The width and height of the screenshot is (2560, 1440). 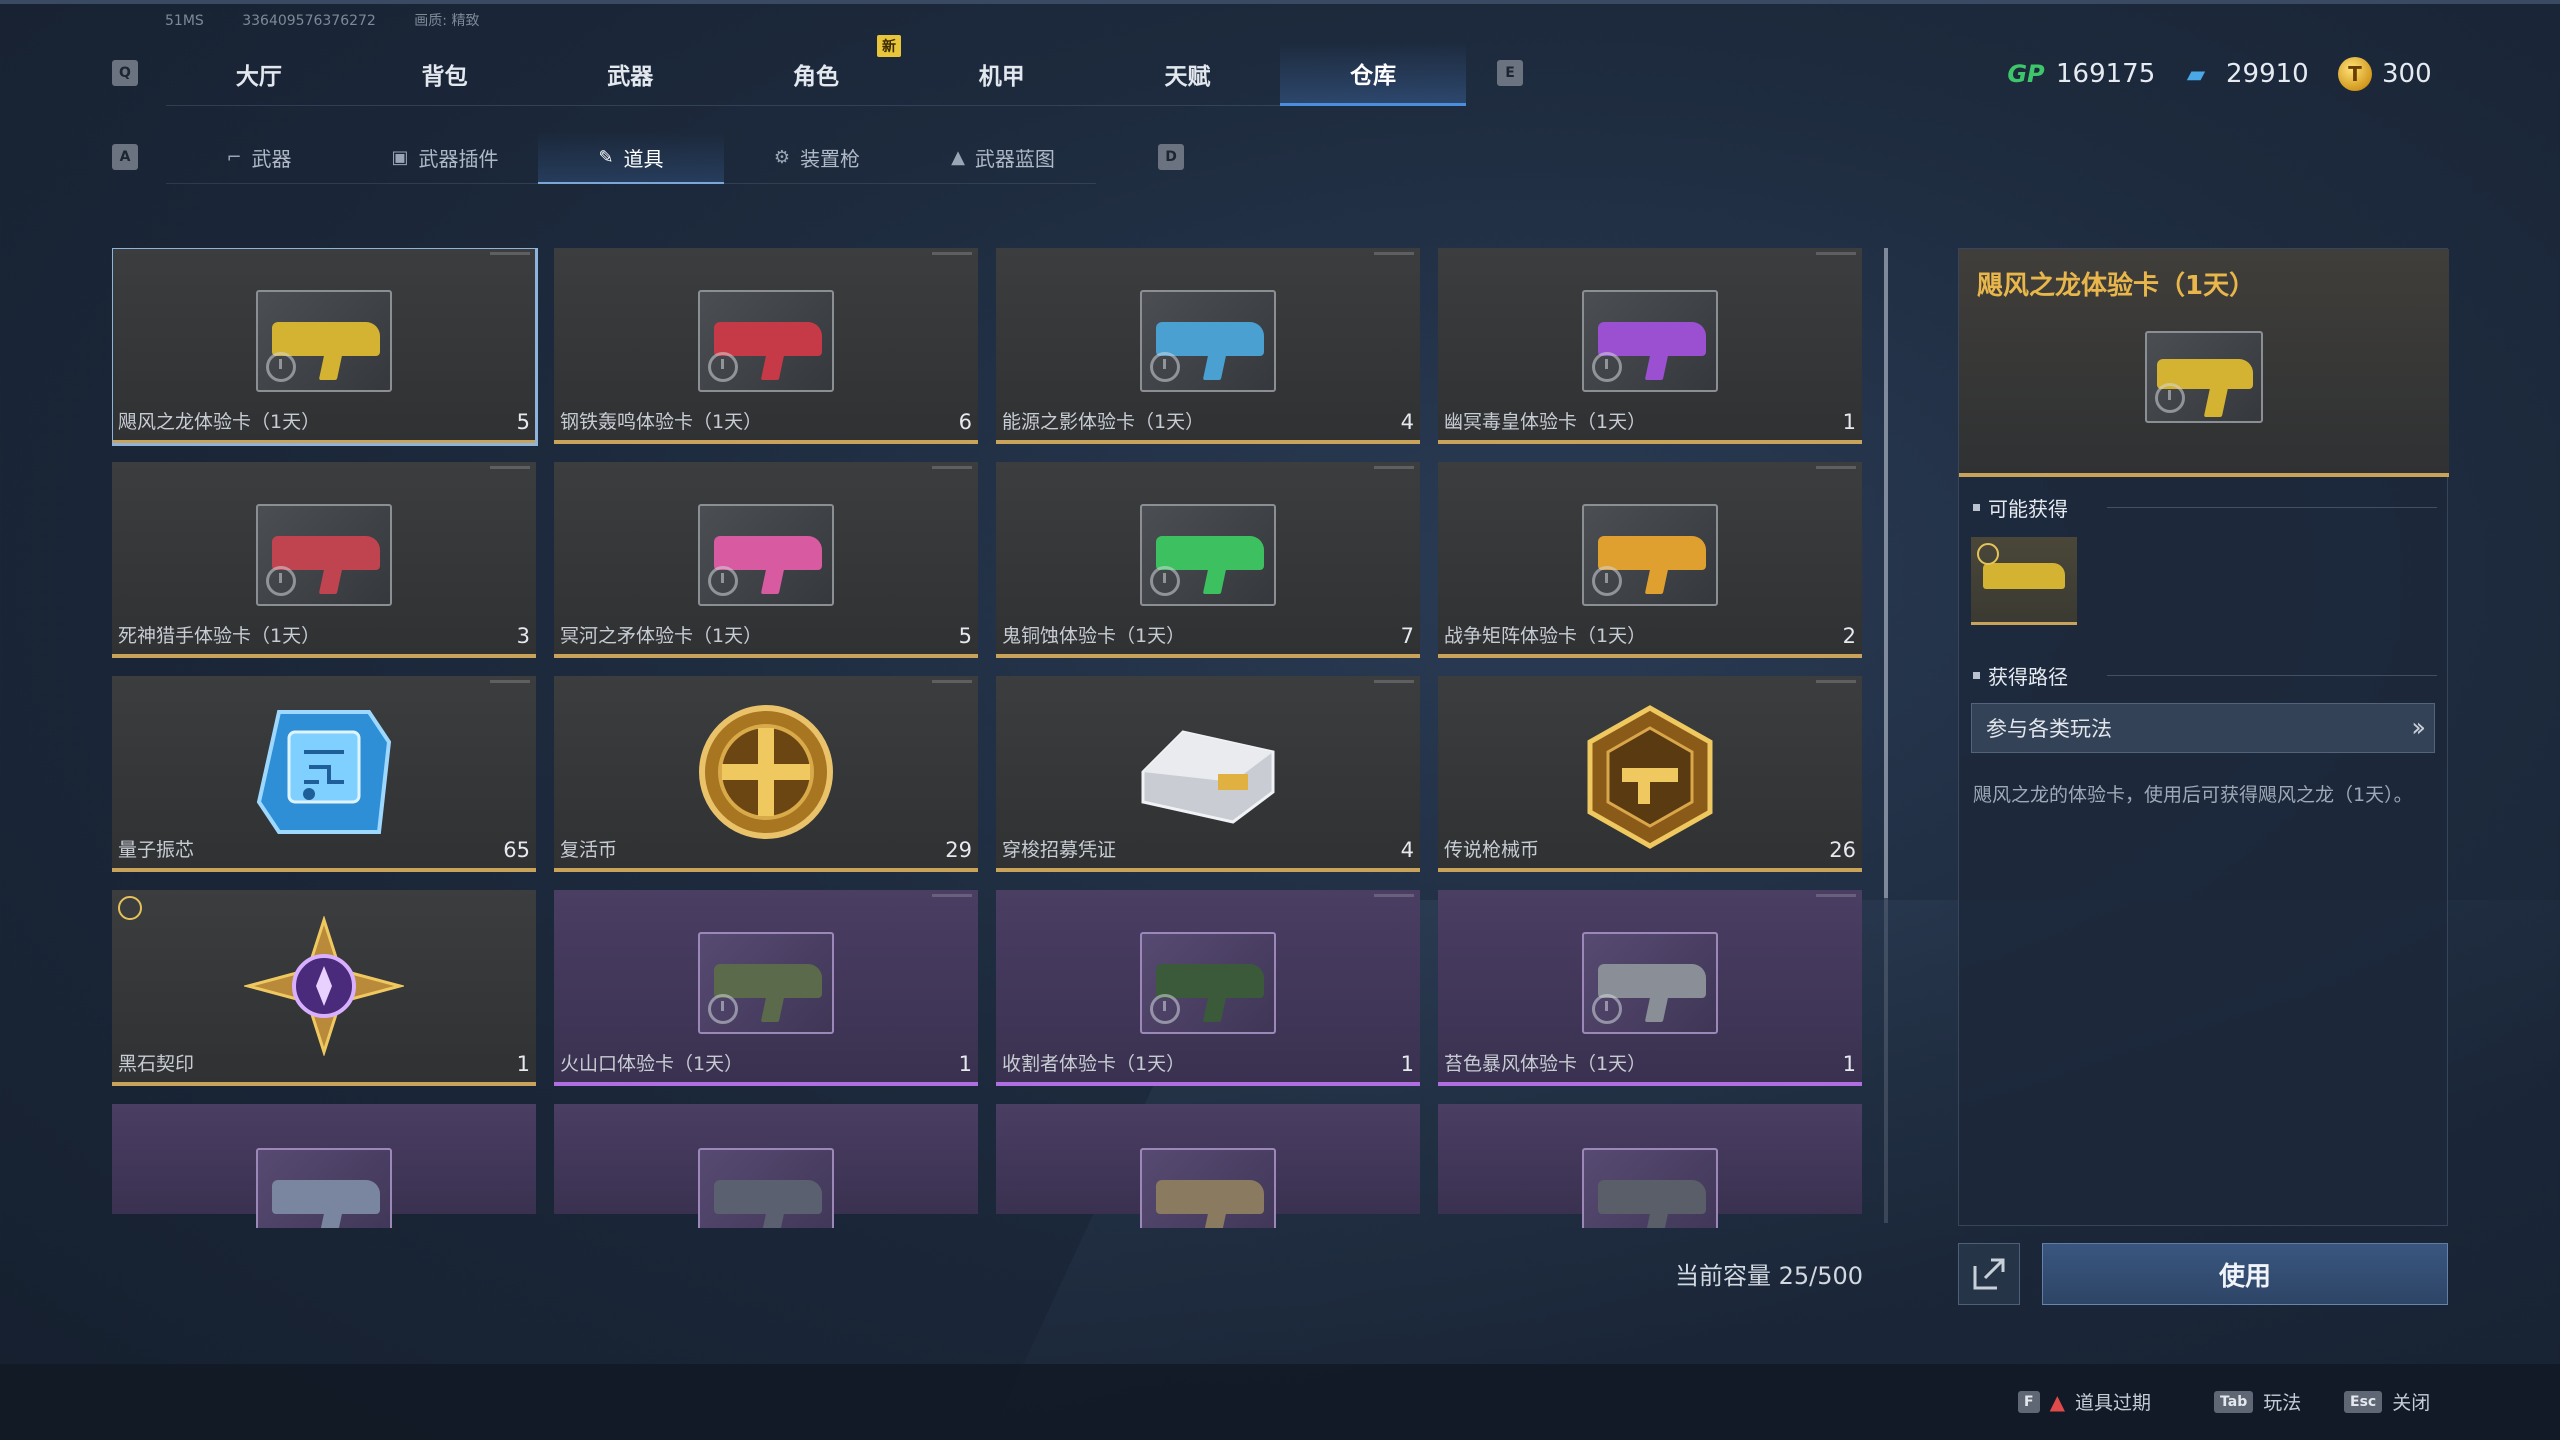 What do you see at coordinates (2363, 1401) in the screenshot?
I see `key-esc: Esc` at bounding box center [2363, 1401].